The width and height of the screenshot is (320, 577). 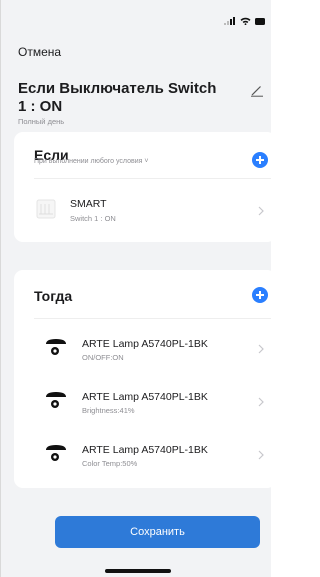 I want to click on condition-row: SMART Switch 1 : ON, so click(x=142, y=213).